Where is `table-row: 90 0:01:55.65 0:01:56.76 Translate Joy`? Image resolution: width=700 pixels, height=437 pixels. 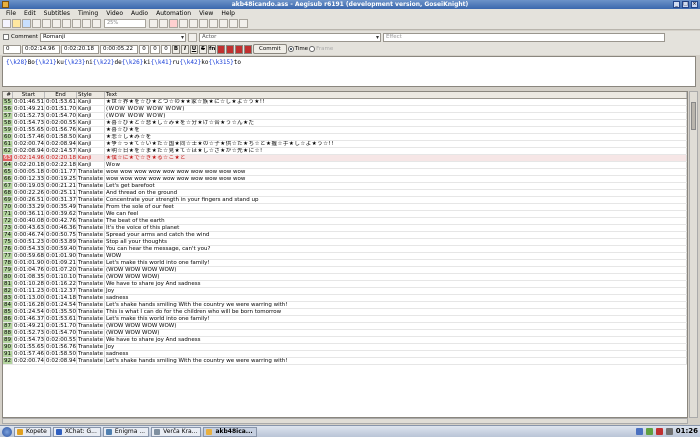 table-row: 90 0:01:55.65 0:01:56.76 Translate Joy is located at coordinates (345, 347).